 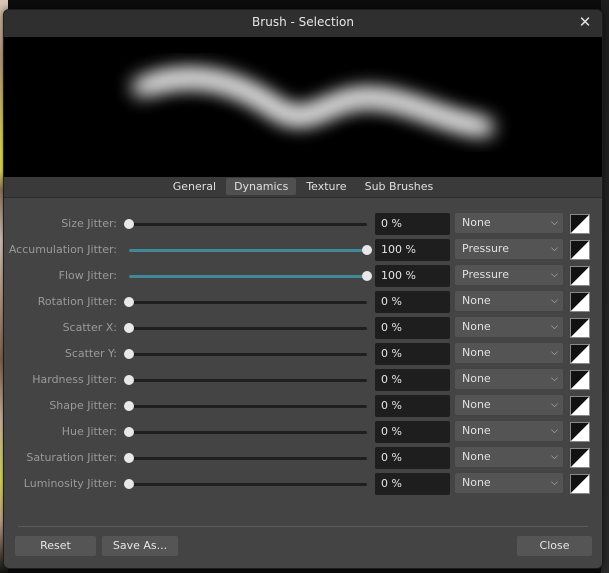 I want to click on shape-jitter-controller-dropdown: None ⌵, so click(x=509, y=405).